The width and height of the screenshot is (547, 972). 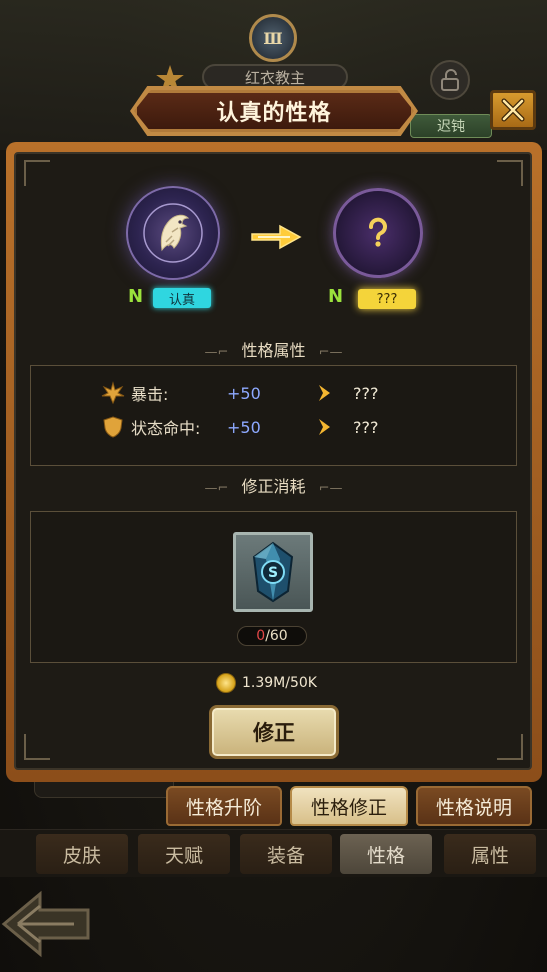 I want to click on material-count: 0/60, so click(x=272, y=636).